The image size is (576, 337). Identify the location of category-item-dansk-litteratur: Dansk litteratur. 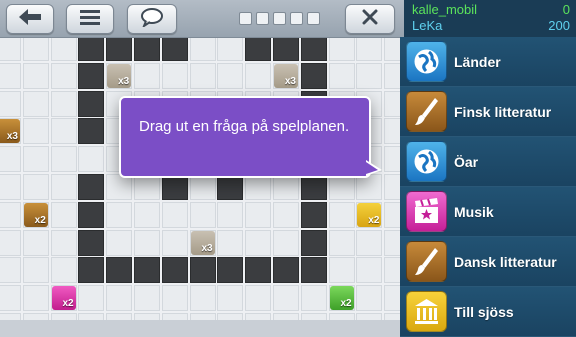
(488, 262).